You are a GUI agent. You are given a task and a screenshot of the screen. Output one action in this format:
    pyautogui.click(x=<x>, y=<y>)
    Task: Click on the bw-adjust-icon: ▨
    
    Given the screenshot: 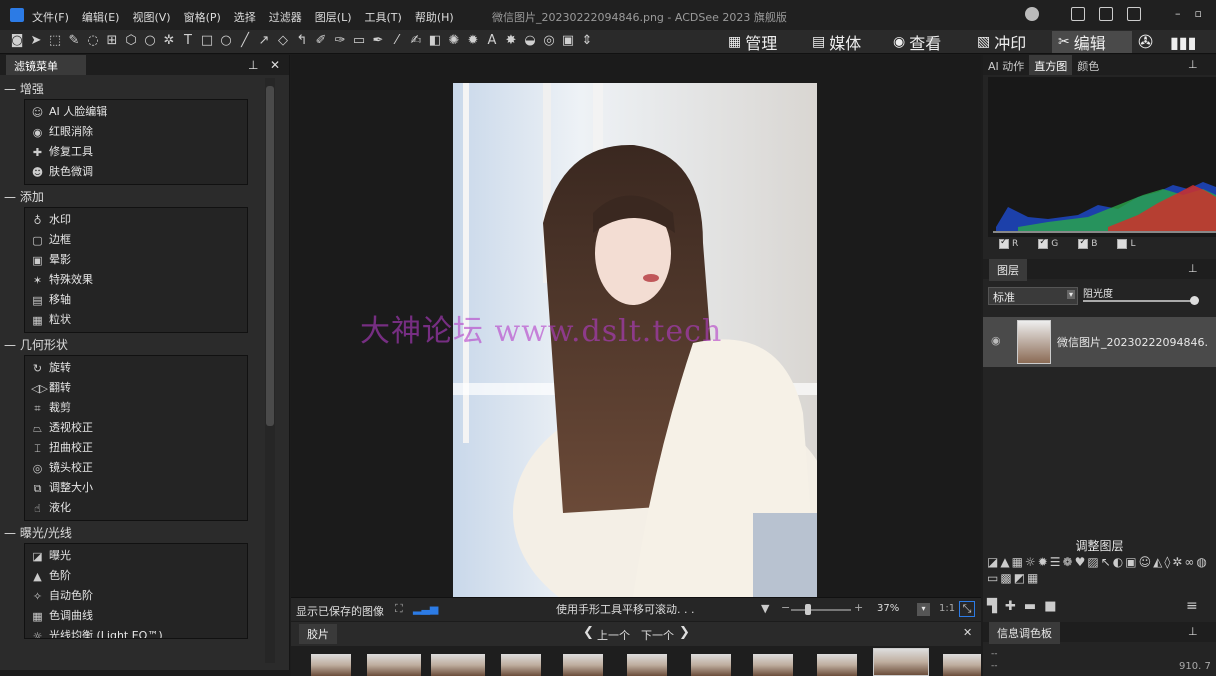 What is the action you would take?
    pyautogui.click(x=1092, y=562)
    